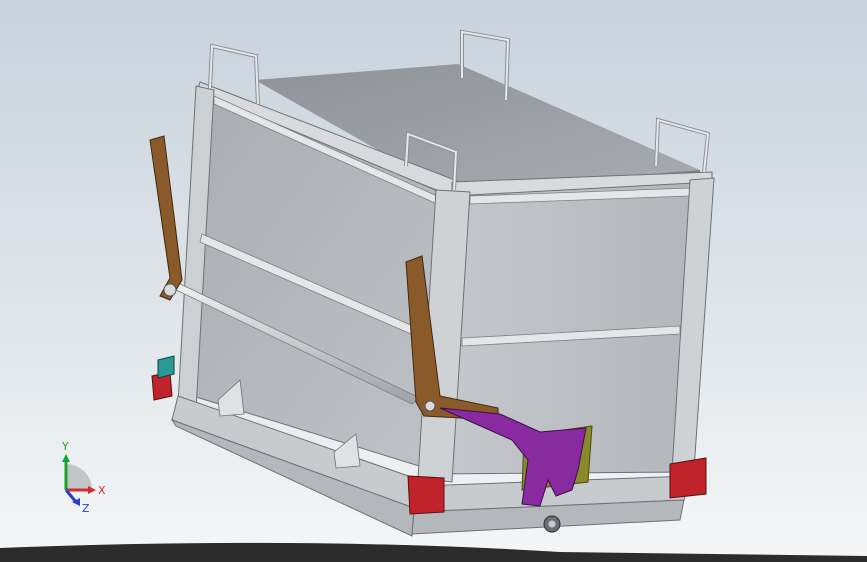 This screenshot has width=867, height=562. What do you see at coordinates (71, 496) in the screenshot?
I see `z-axis-arrow` at bounding box center [71, 496].